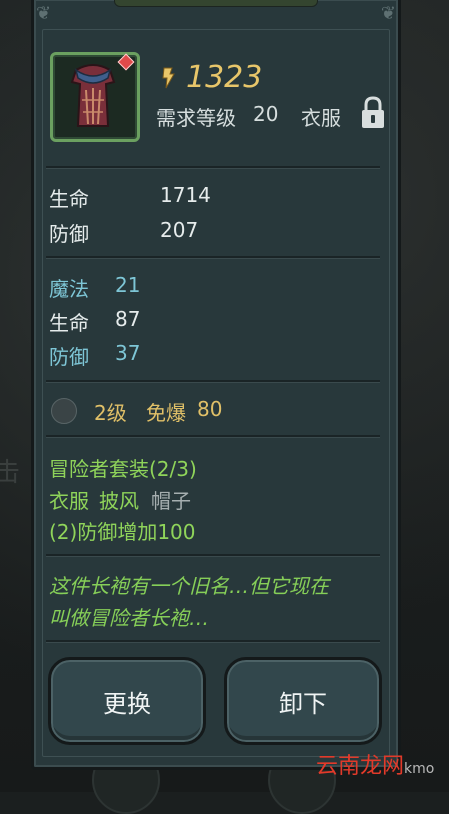  I want to click on set-piece: 衣服, so click(69, 501).